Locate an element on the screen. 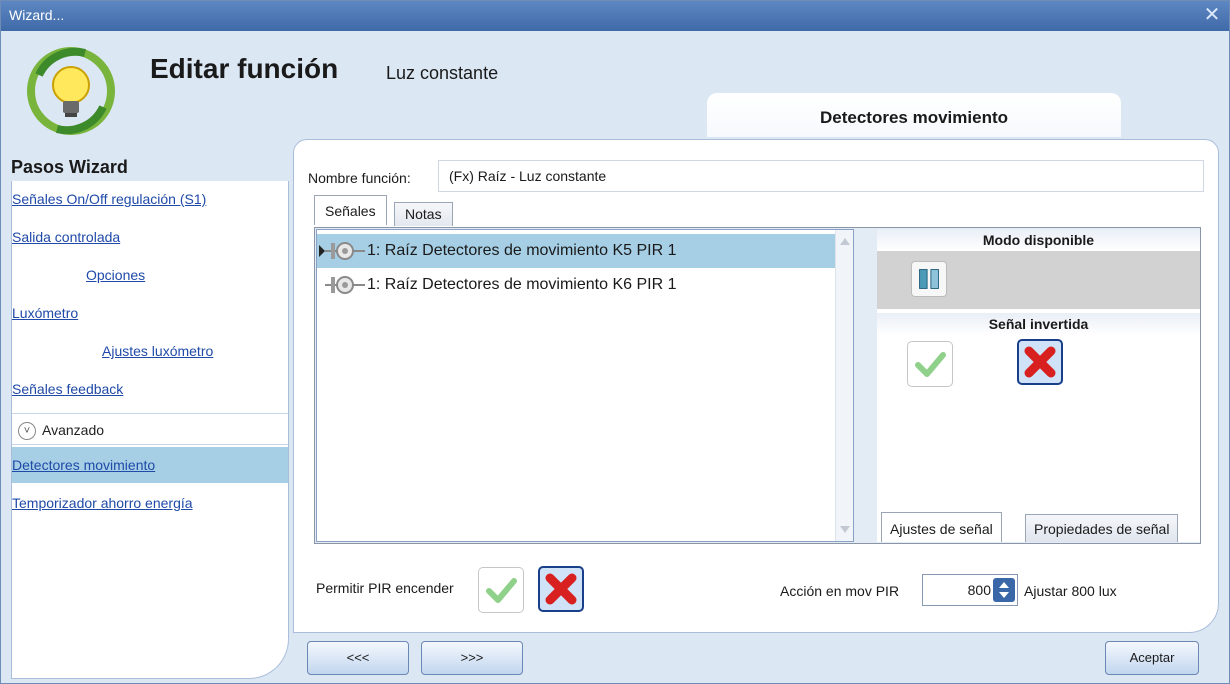 This screenshot has height=684, width=1230. pir-action-stepper: 800 is located at coordinates (970, 590).